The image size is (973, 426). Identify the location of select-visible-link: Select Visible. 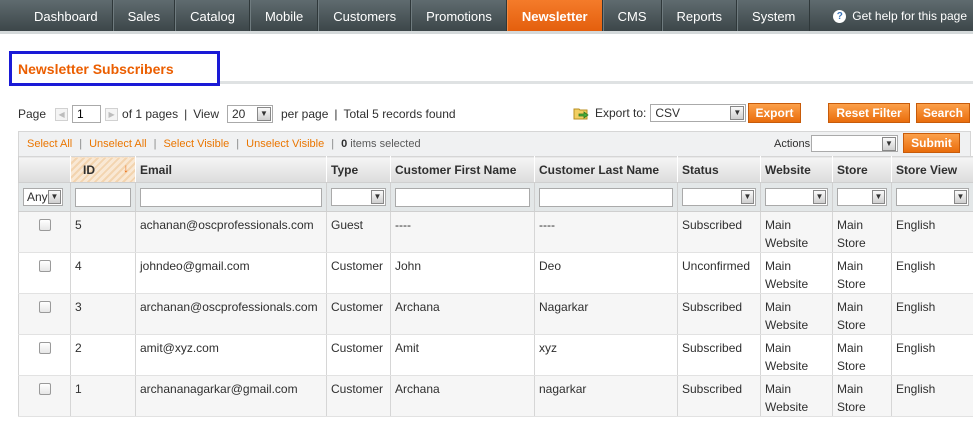
(196, 144).